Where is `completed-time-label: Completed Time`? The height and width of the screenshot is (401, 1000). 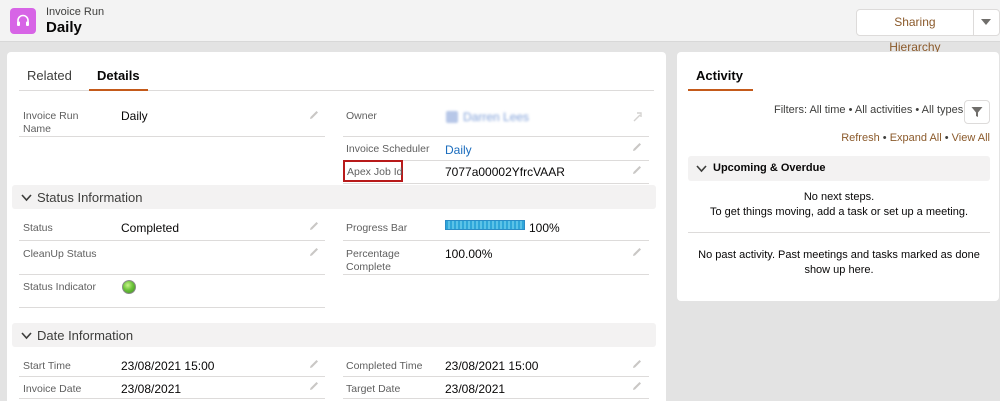
completed-time-label: Completed Time is located at coordinates (384, 366).